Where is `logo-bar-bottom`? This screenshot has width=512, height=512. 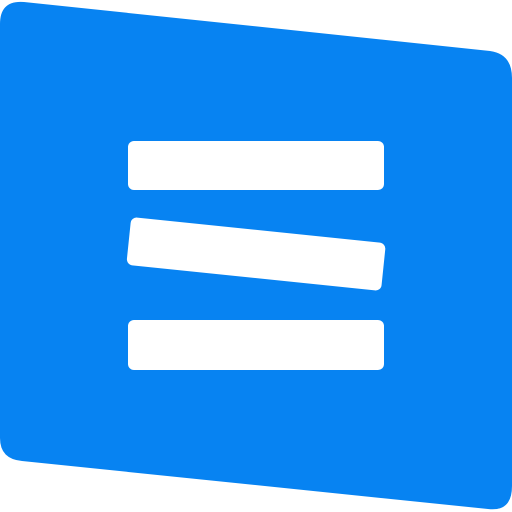
logo-bar-bottom is located at coordinates (256, 345).